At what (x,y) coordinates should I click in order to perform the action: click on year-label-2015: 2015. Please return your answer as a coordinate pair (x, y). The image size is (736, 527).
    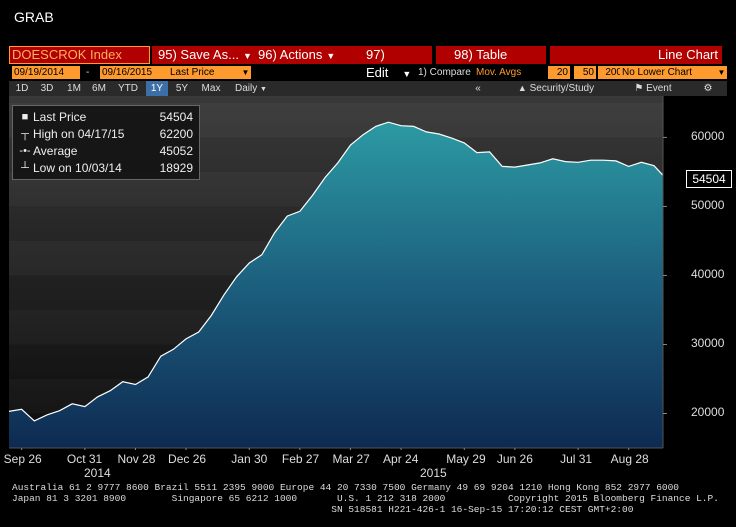
    Looking at the image, I should click on (433, 473).